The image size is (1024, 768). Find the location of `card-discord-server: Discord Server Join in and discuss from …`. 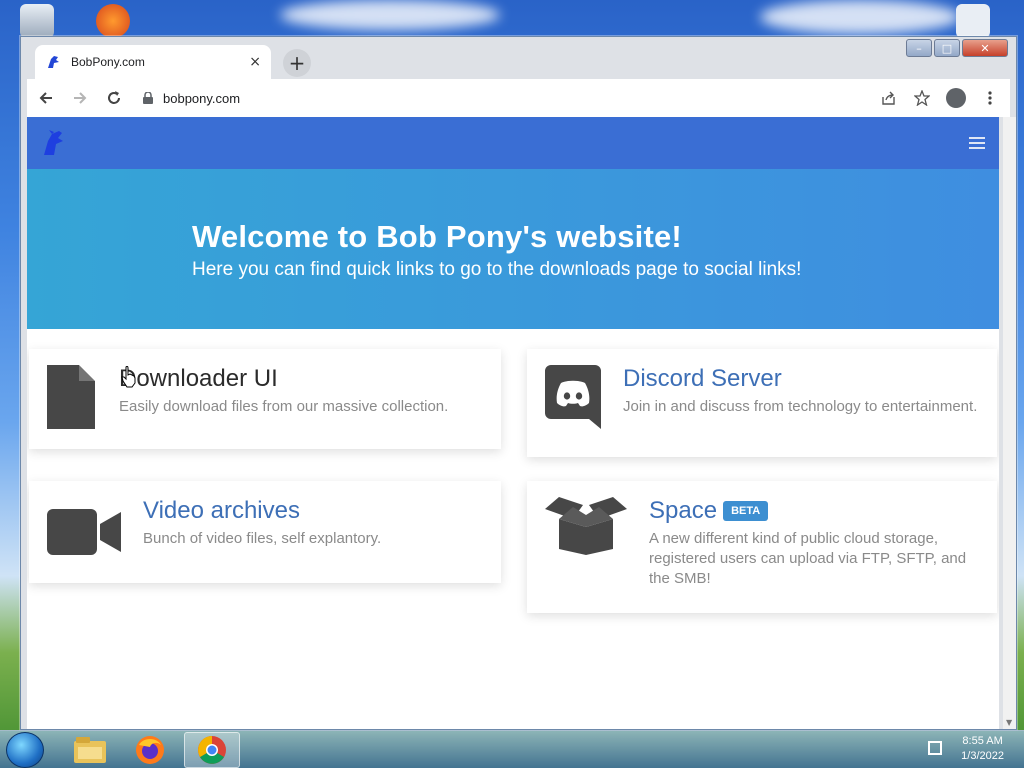

card-discord-server: Discord Server Join in and discuss from … is located at coordinates (762, 403).